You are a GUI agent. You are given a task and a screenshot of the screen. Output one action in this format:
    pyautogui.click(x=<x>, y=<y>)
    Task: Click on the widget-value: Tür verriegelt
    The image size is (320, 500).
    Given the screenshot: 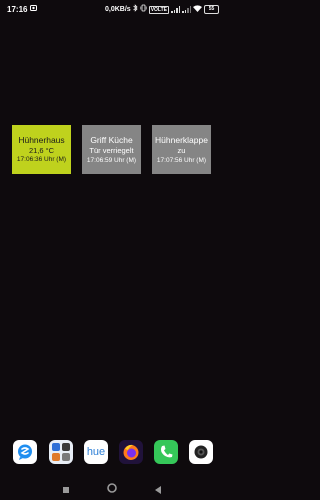 What is the action you would take?
    pyautogui.click(x=111, y=150)
    